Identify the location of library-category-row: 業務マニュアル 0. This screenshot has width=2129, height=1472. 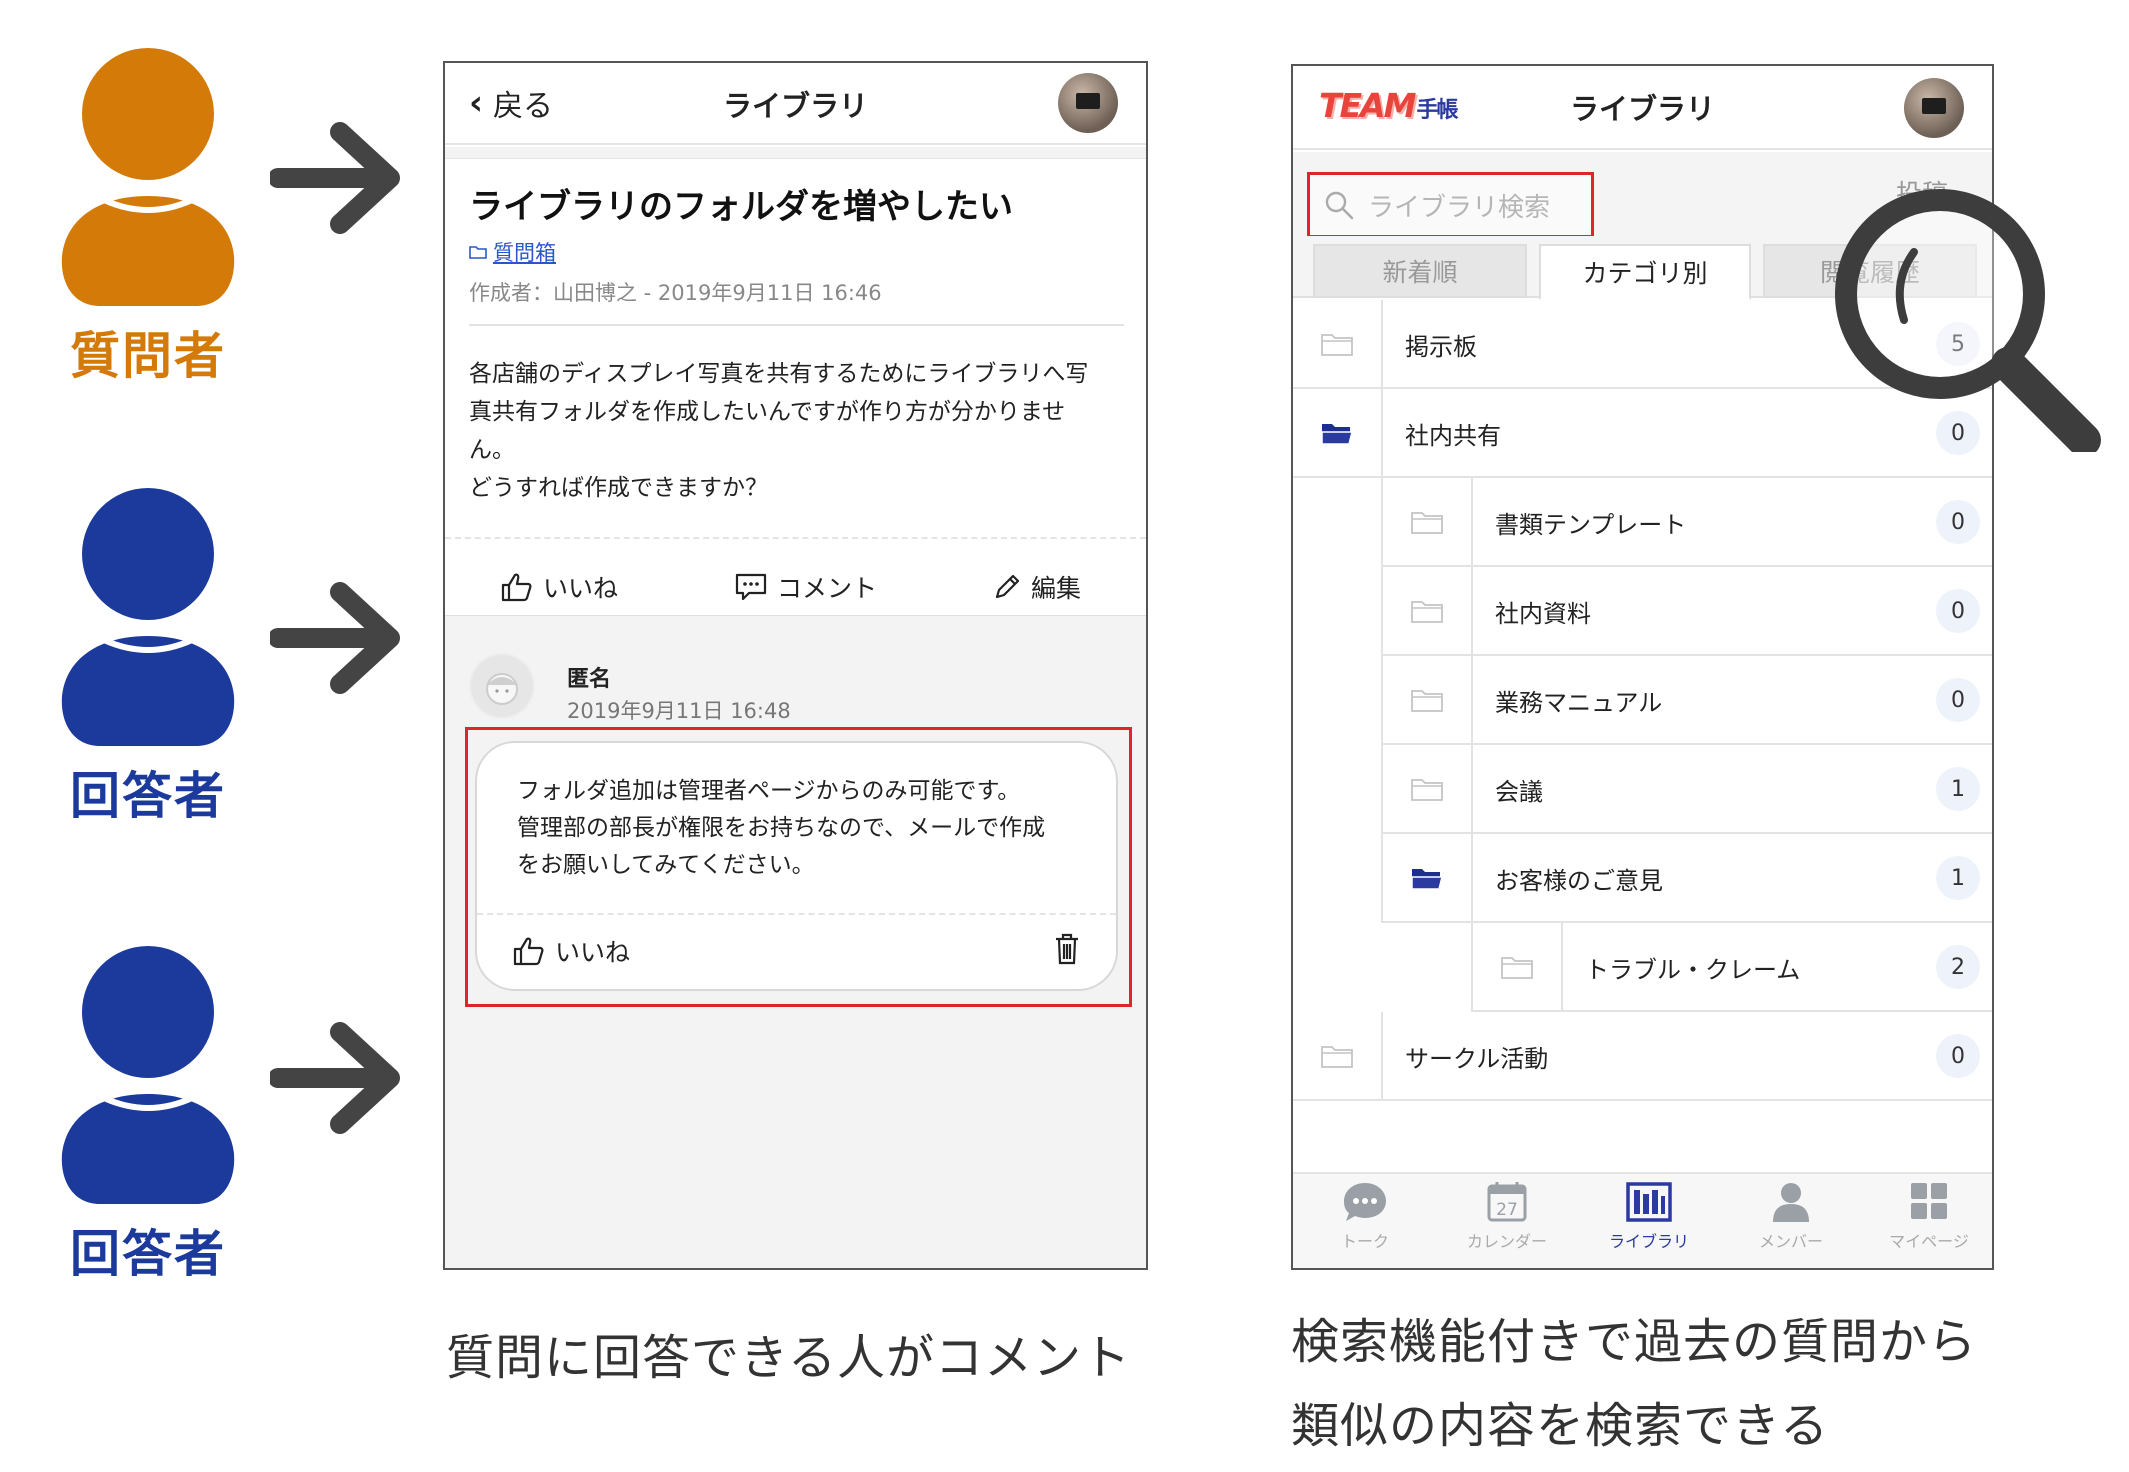
(1642, 700).